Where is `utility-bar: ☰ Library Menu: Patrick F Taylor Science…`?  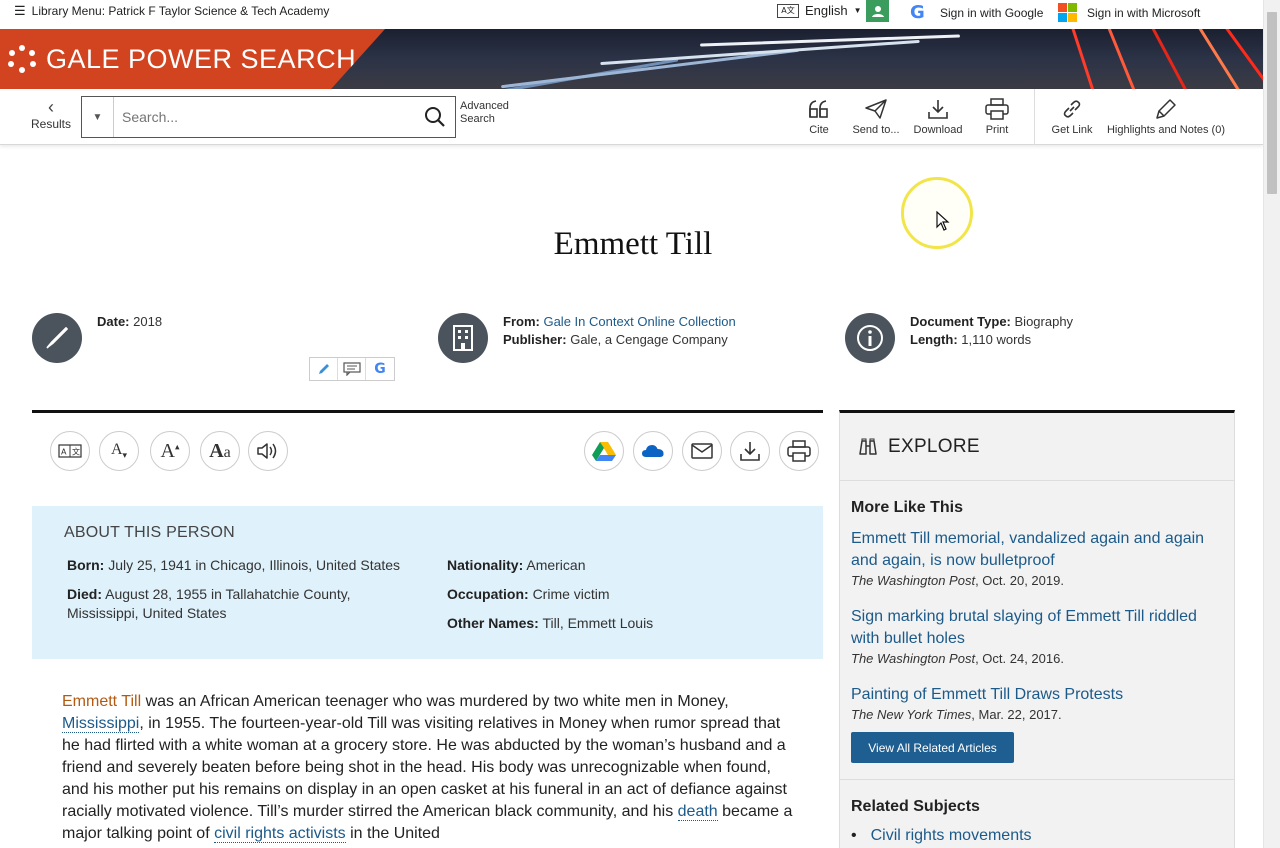 utility-bar: ☰ Library Menu: Patrick F Taylor Science… is located at coordinates (631, 14).